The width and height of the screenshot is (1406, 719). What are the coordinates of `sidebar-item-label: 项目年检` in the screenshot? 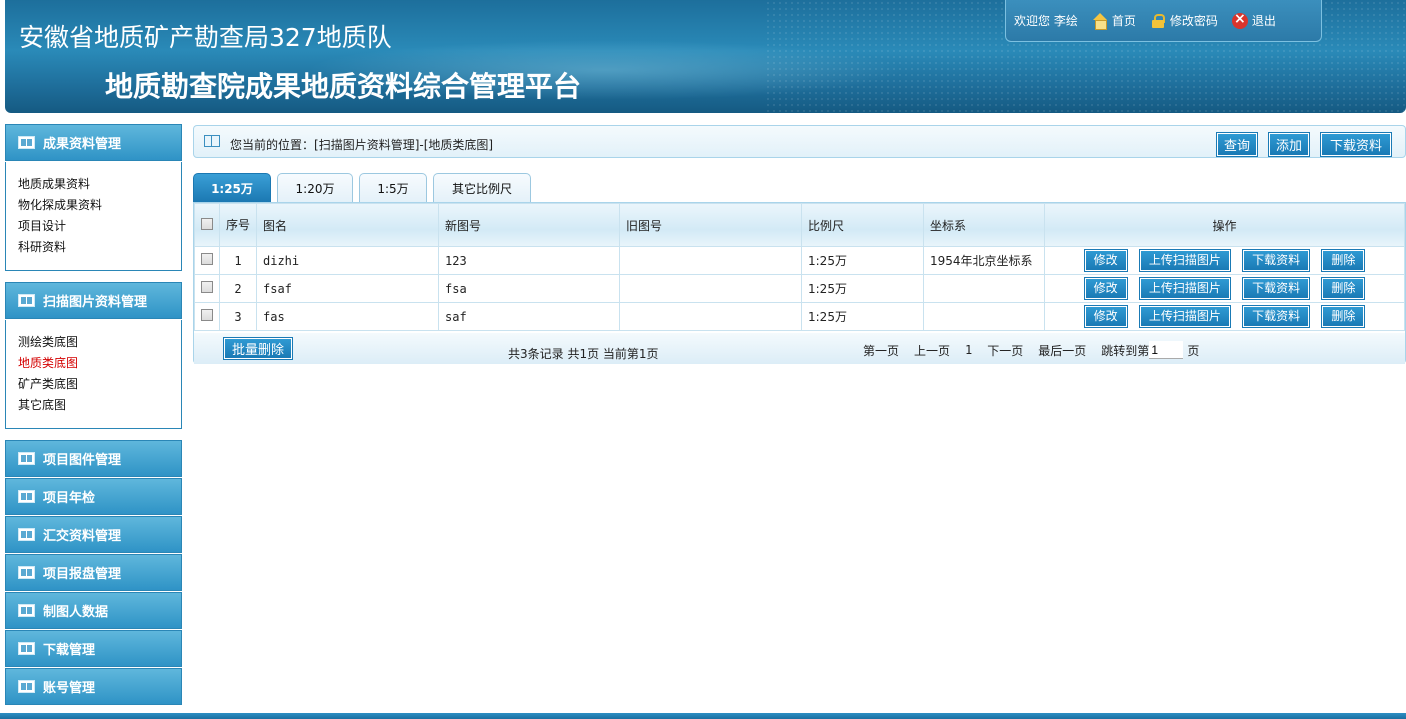 It's located at (69, 498).